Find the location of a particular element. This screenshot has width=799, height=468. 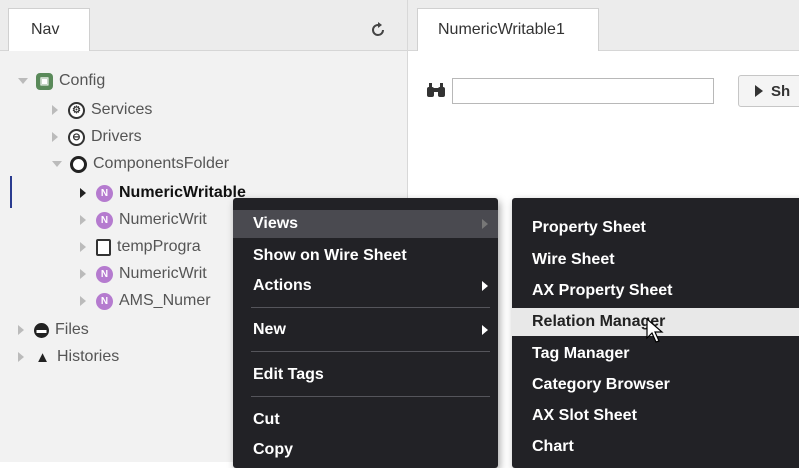

menu-item-category-browser: Category Browser is located at coordinates (655, 385).